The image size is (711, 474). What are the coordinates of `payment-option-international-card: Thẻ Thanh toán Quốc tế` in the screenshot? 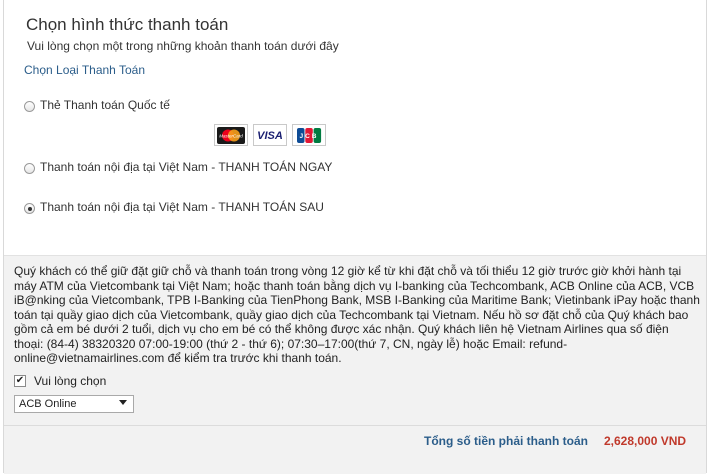 It's located at (97, 105).